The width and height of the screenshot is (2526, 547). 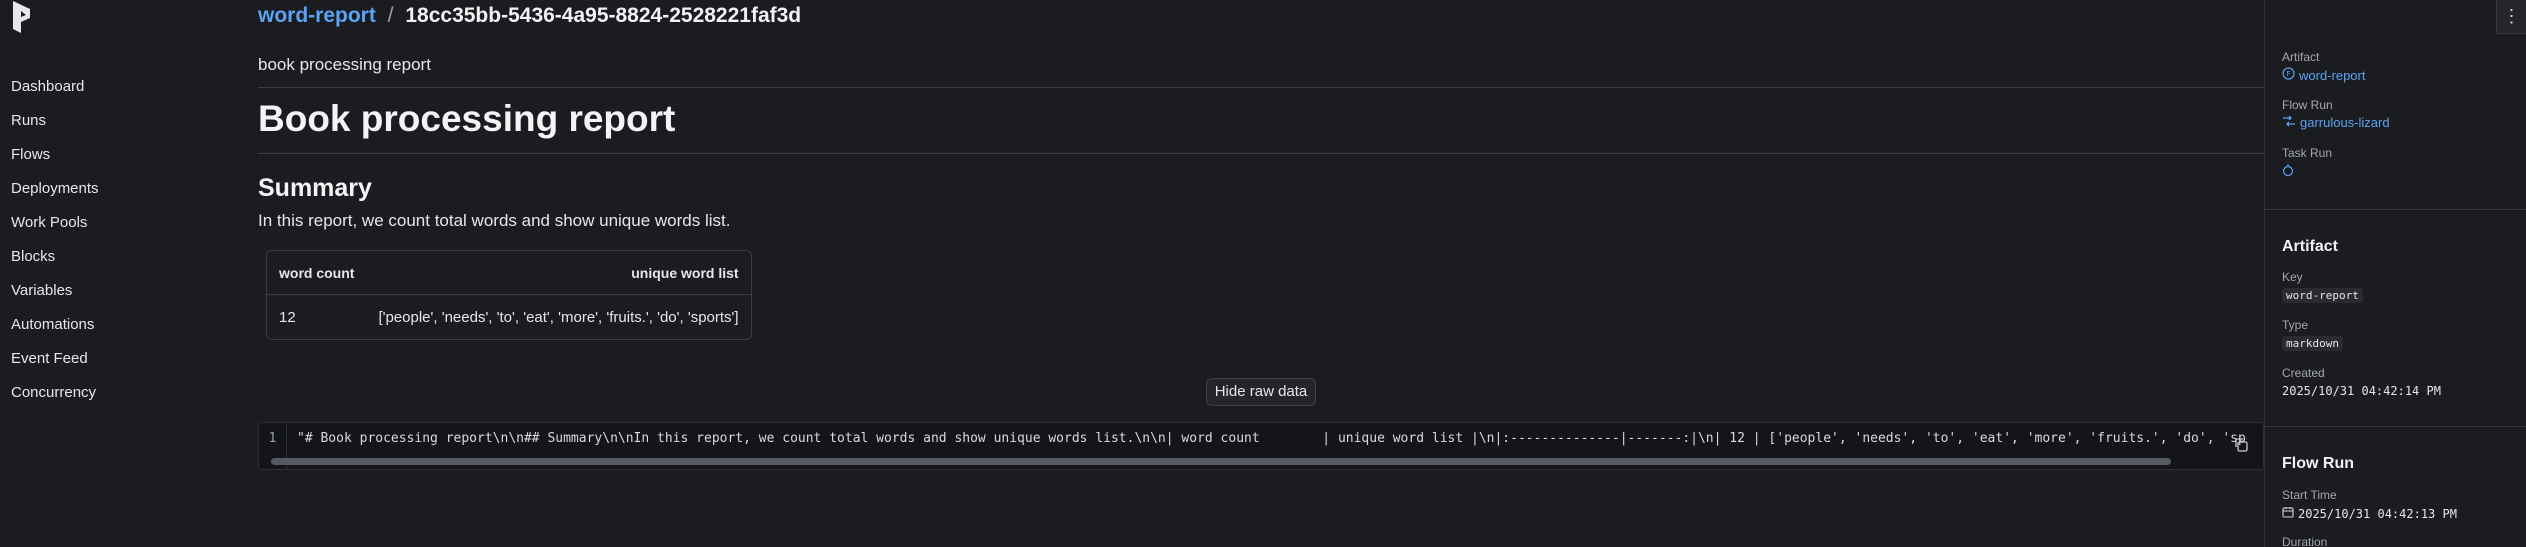 I want to click on task-run-link-group: Task Run, so click(x=2307, y=163).